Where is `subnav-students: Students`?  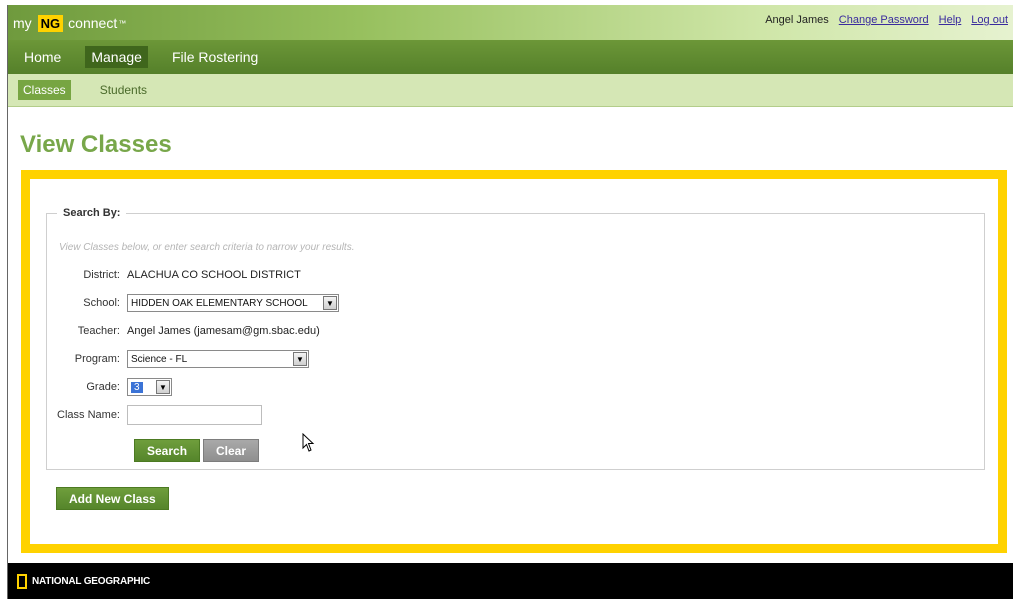
subnav-students: Students is located at coordinates (123, 90).